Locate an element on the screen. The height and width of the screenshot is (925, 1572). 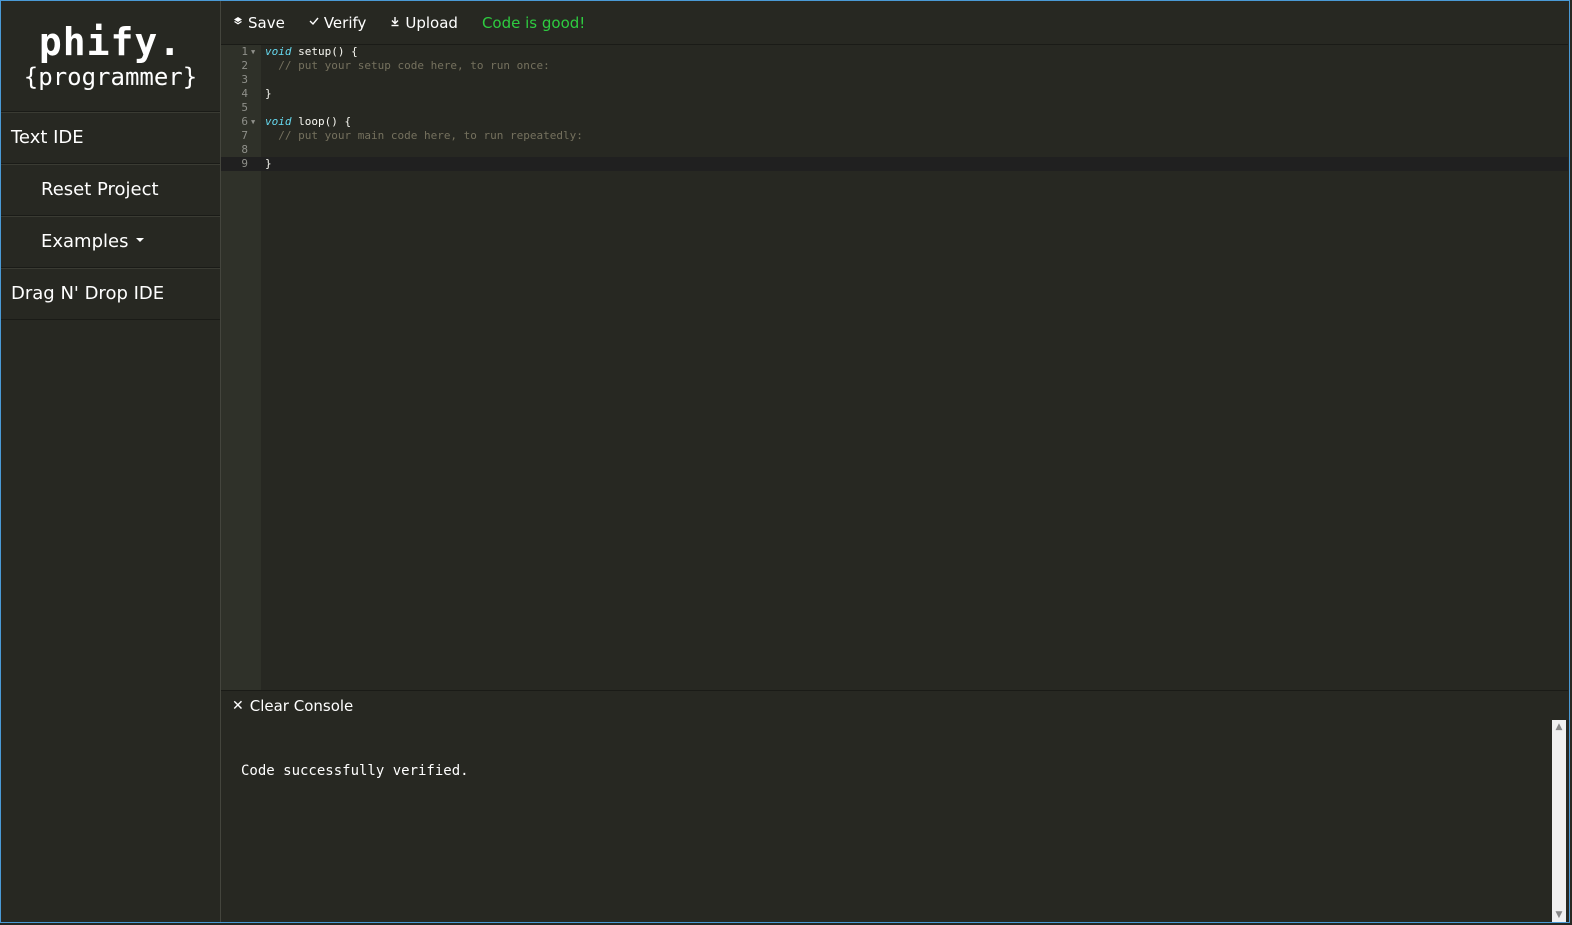
verify-button: Verify is located at coordinates (338, 22).